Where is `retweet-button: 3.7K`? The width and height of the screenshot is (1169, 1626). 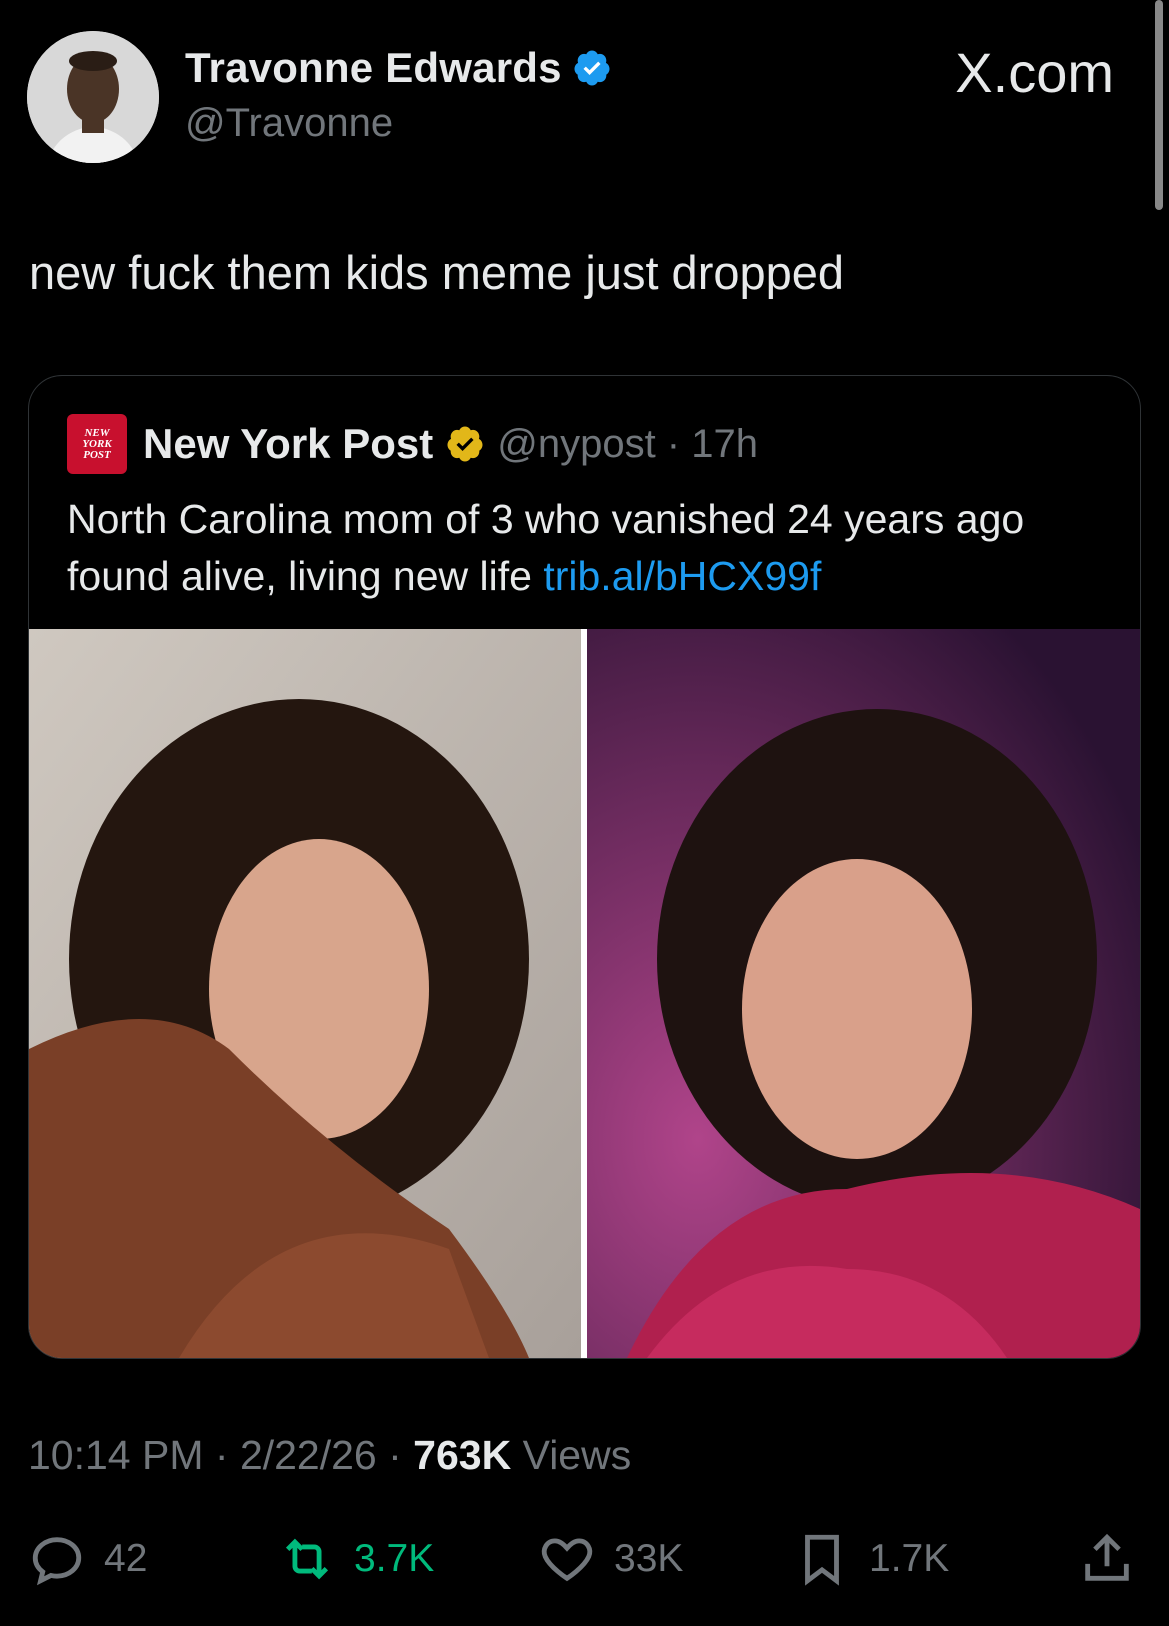 retweet-button: 3.7K is located at coordinates (356, 1559).